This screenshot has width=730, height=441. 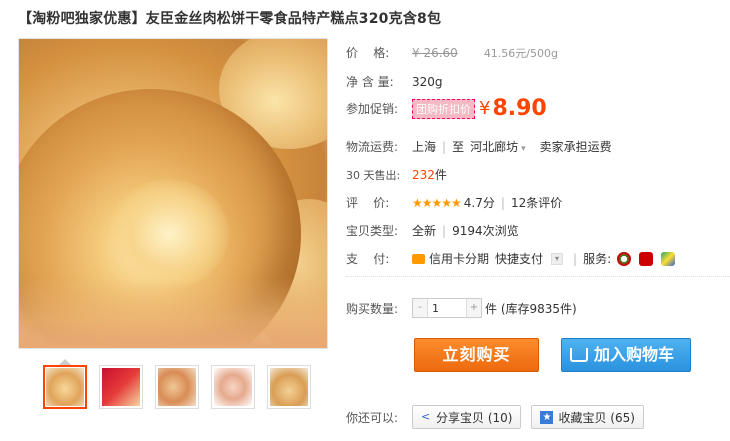 I want to click on price-row: 价 格: ¥ 26.60 41.56元/500g, so click(x=452, y=52).